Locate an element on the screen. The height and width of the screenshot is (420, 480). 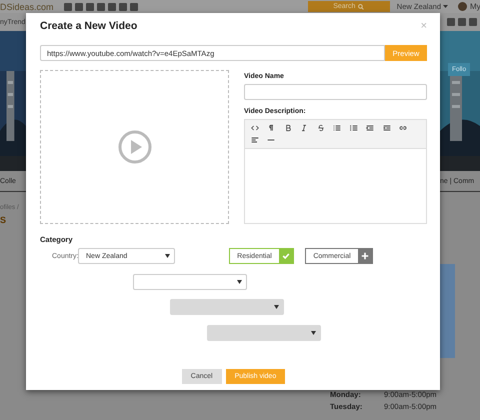
link-icon is located at coordinates (403, 128).